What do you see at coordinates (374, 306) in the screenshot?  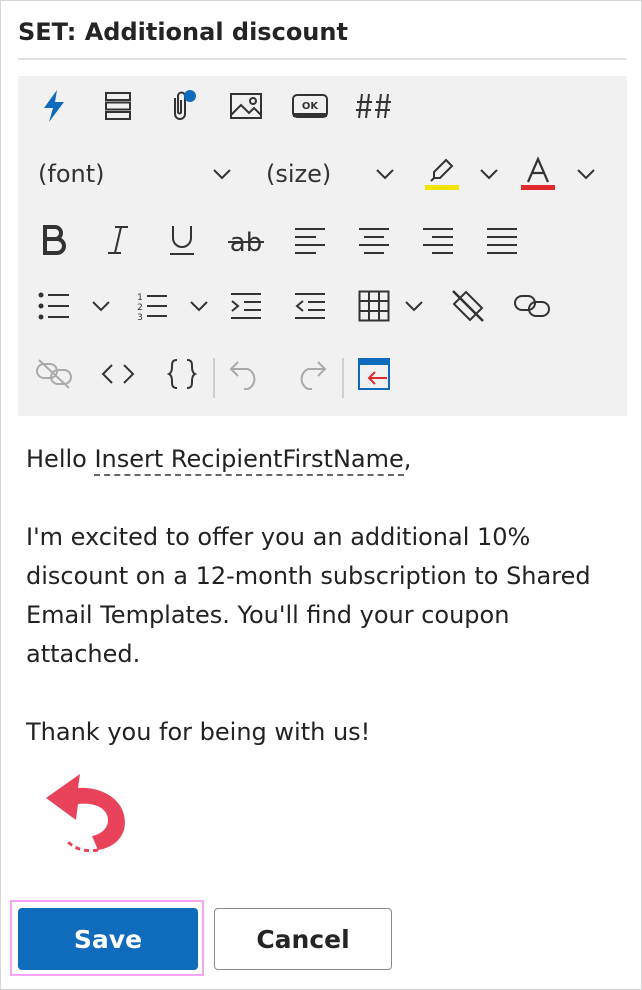 I see `table-icon` at bounding box center [374, 306].